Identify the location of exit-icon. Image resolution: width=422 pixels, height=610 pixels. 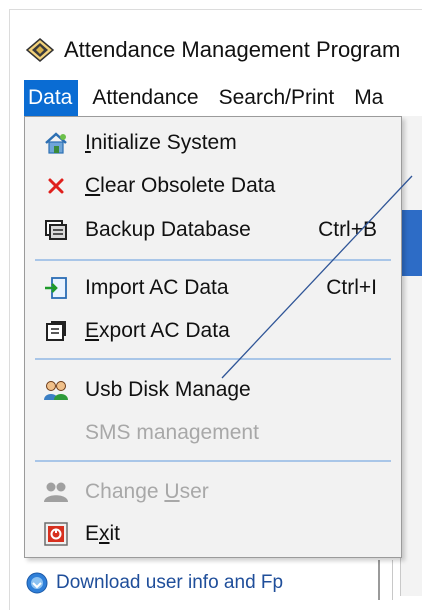
(56, 534).